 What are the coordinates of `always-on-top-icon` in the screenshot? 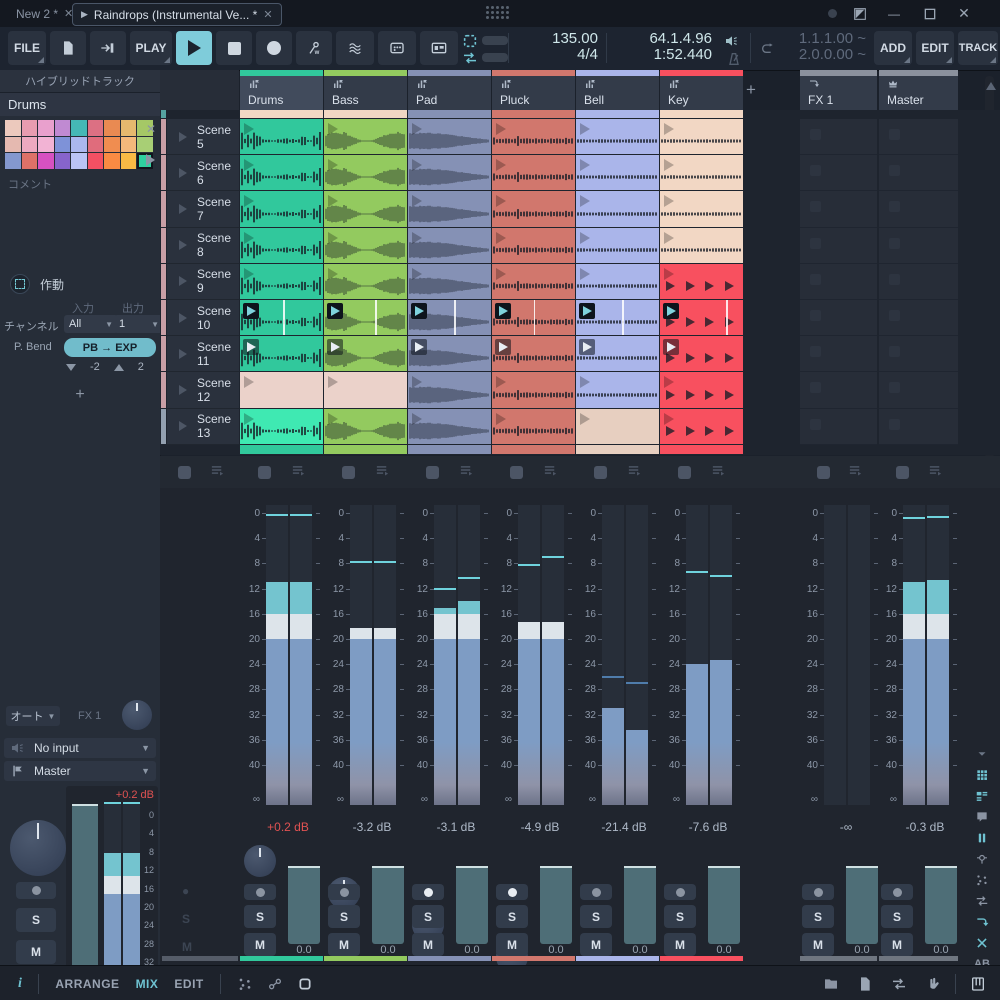 It's located at (860, 13).